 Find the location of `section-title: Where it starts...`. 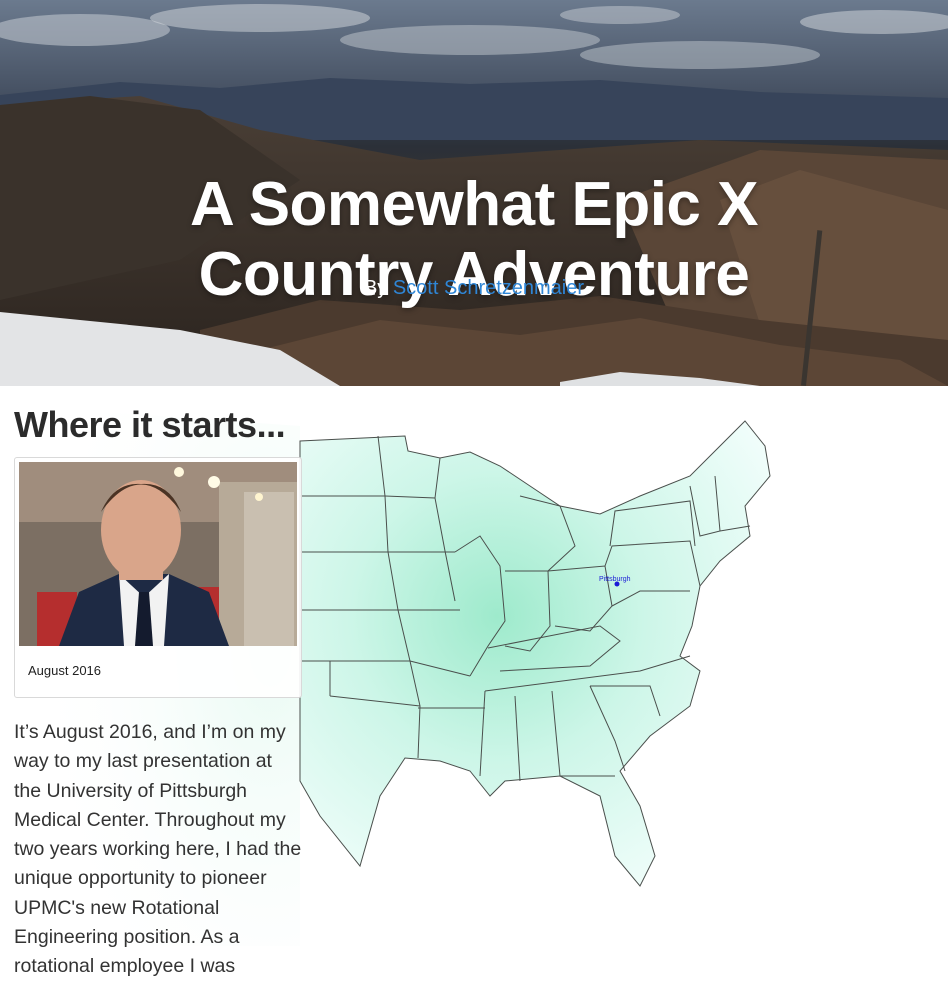

section-title: Where it starts... is located at coordinates (150, 424).